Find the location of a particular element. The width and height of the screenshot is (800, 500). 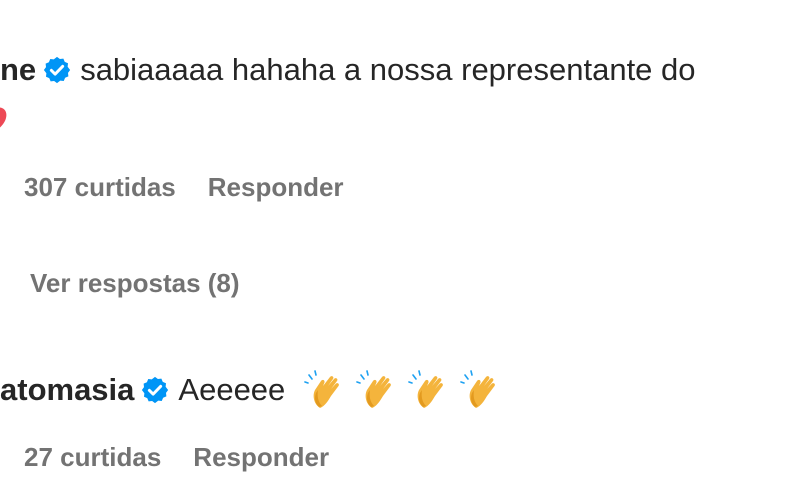

view-replies-label: Ver respostas (8) is located at coordinates (135, 283).